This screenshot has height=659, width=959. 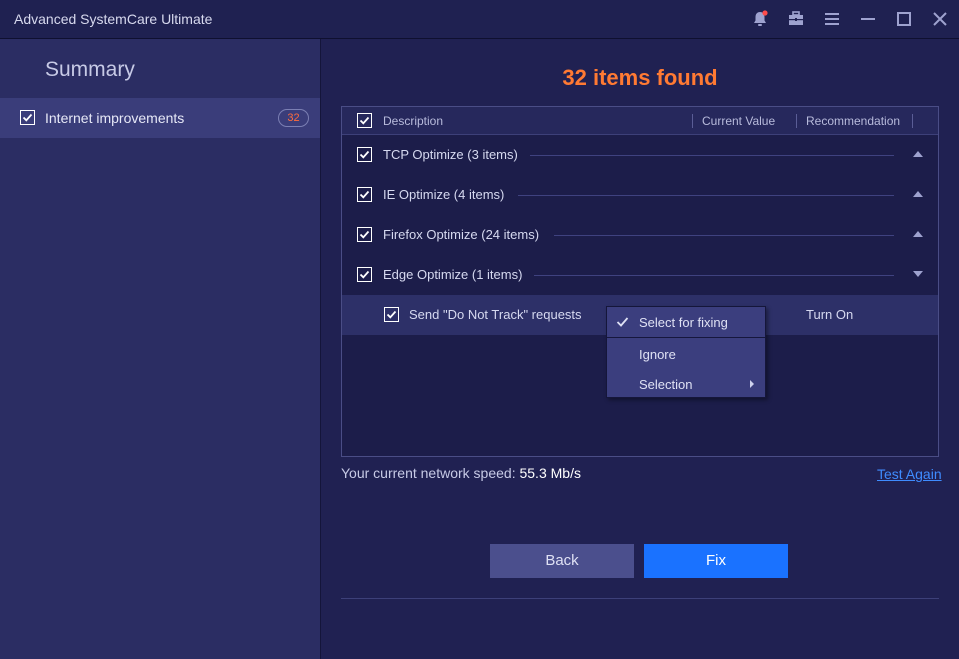 What do you see at coordinates (830, 314) in the screenshot?
I see `row-recommendation: Turn On` at bounding box center [830, 314].